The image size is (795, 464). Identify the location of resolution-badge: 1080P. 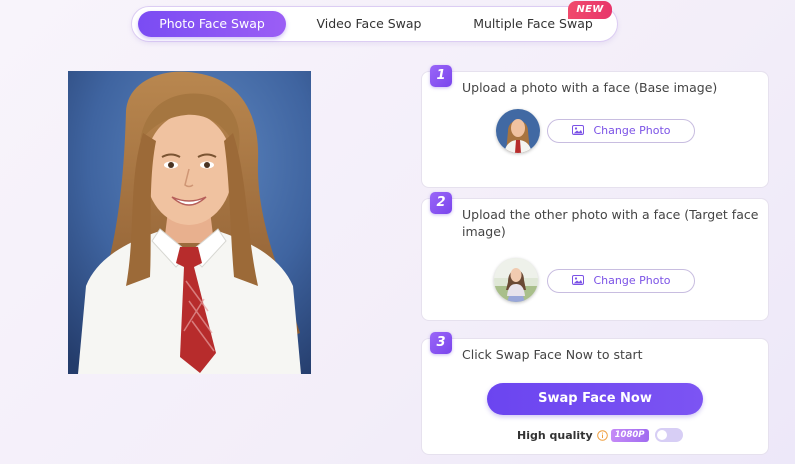
(629, 435).